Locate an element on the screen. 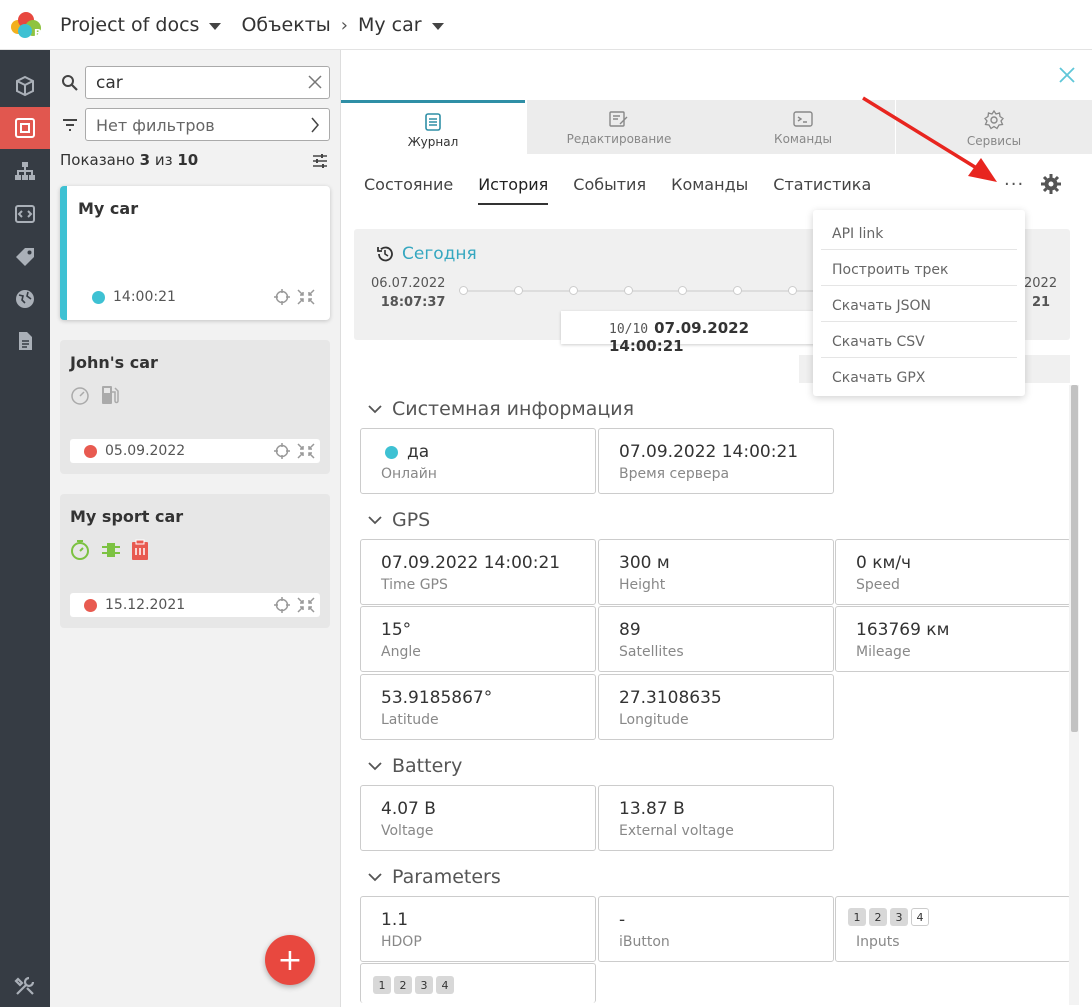 The width and height of the screenshot is (1092, 1007). clear-search-icon is located at coordinates (315, 82).